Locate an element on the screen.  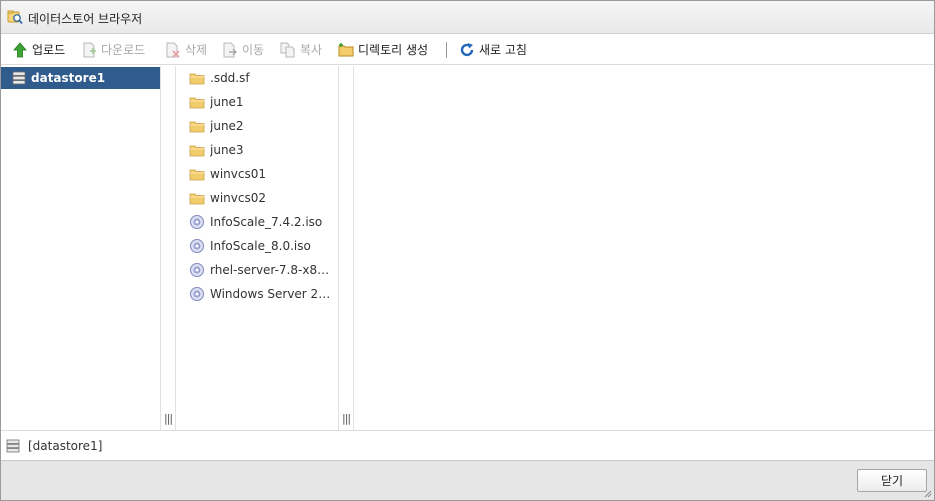
list-item: InfoScale_7.4.2.iso is located at coordinates (255, 222).